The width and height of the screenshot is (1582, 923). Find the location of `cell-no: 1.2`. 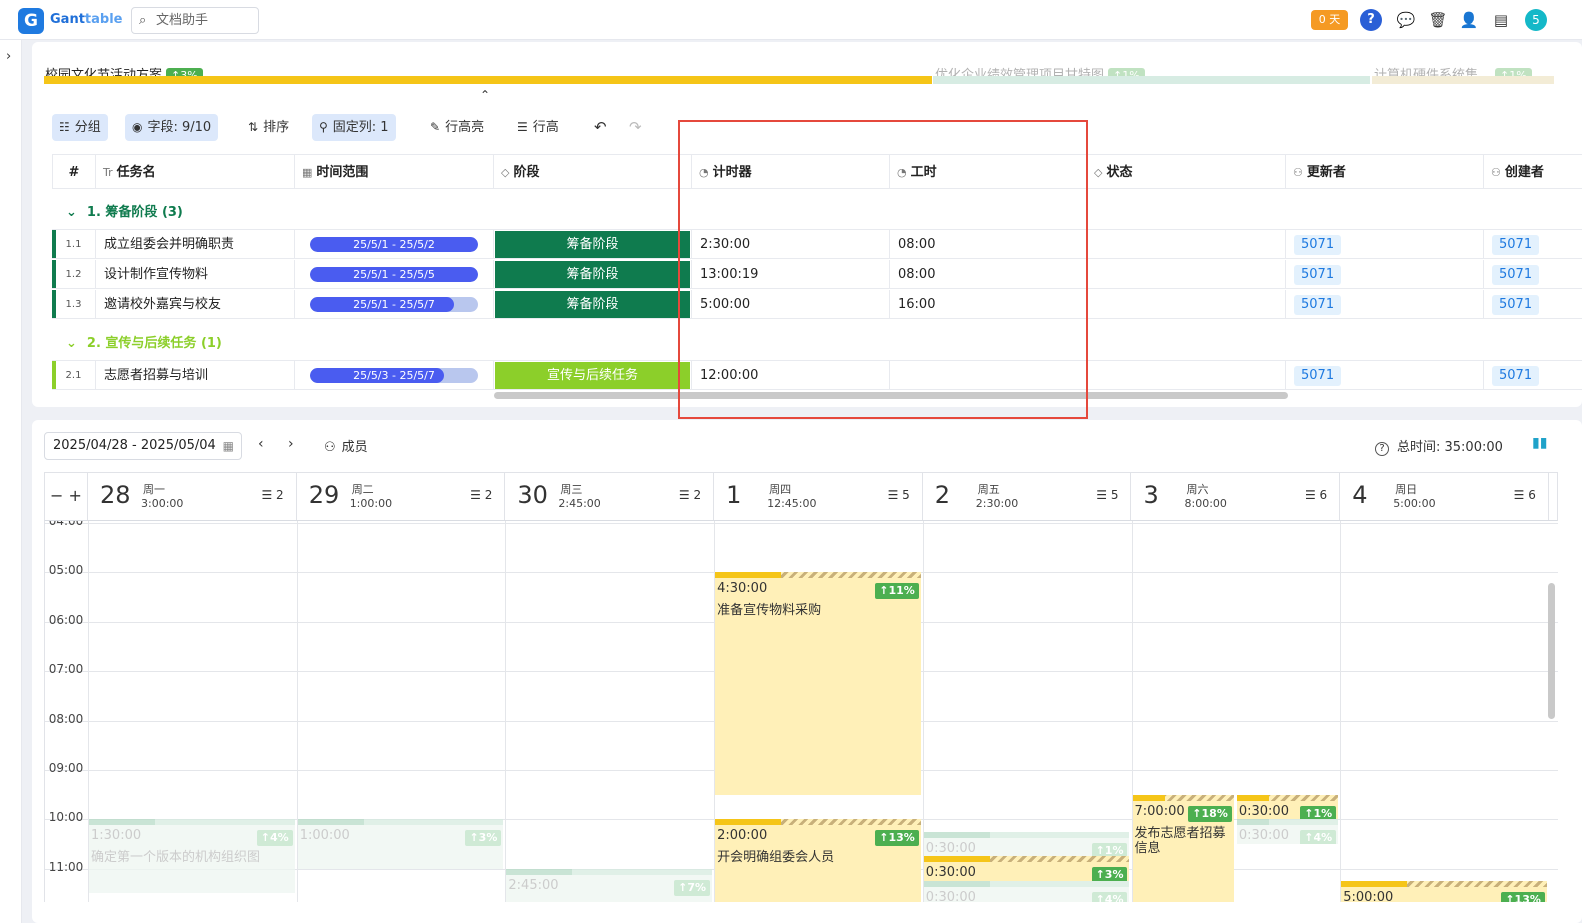

cell-no: 1.2 is located at coordinates (74, 274).